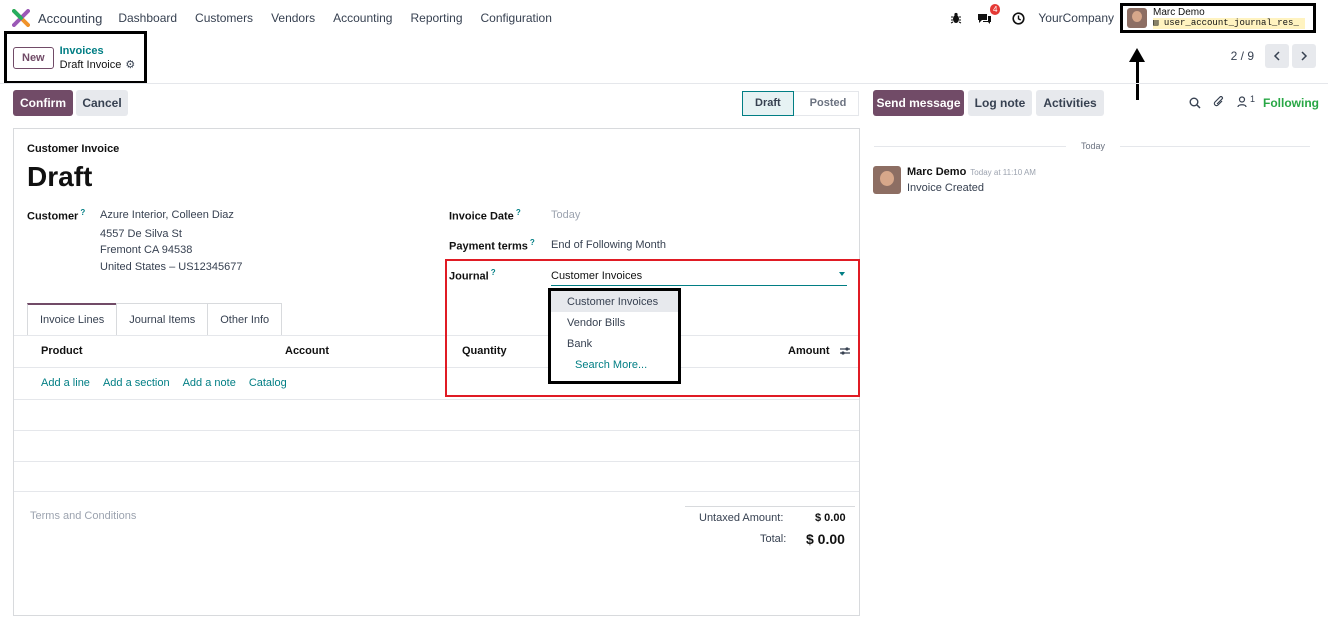 The height and width of the screenshot is (620, 1328). I want to click on message-timestamp: Today at 11:10 AM, so click(1003, 172).